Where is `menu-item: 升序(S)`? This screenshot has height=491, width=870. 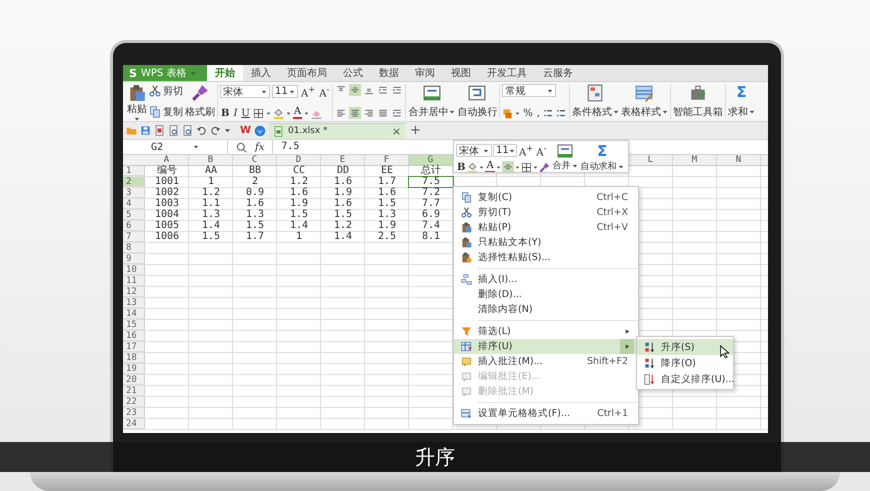
menu-item: 升序(S) is located at coordinates (685, 347).